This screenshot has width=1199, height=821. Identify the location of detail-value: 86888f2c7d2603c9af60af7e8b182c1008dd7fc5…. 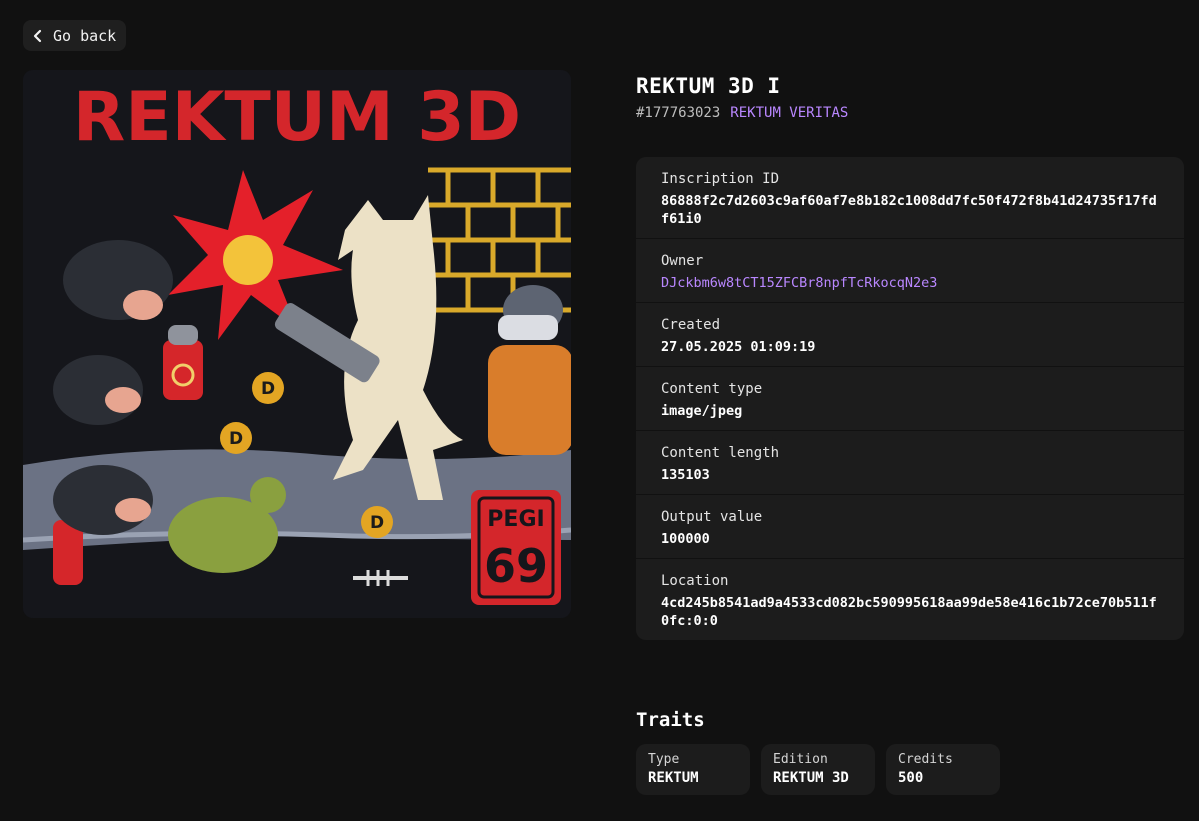
(909, 210).